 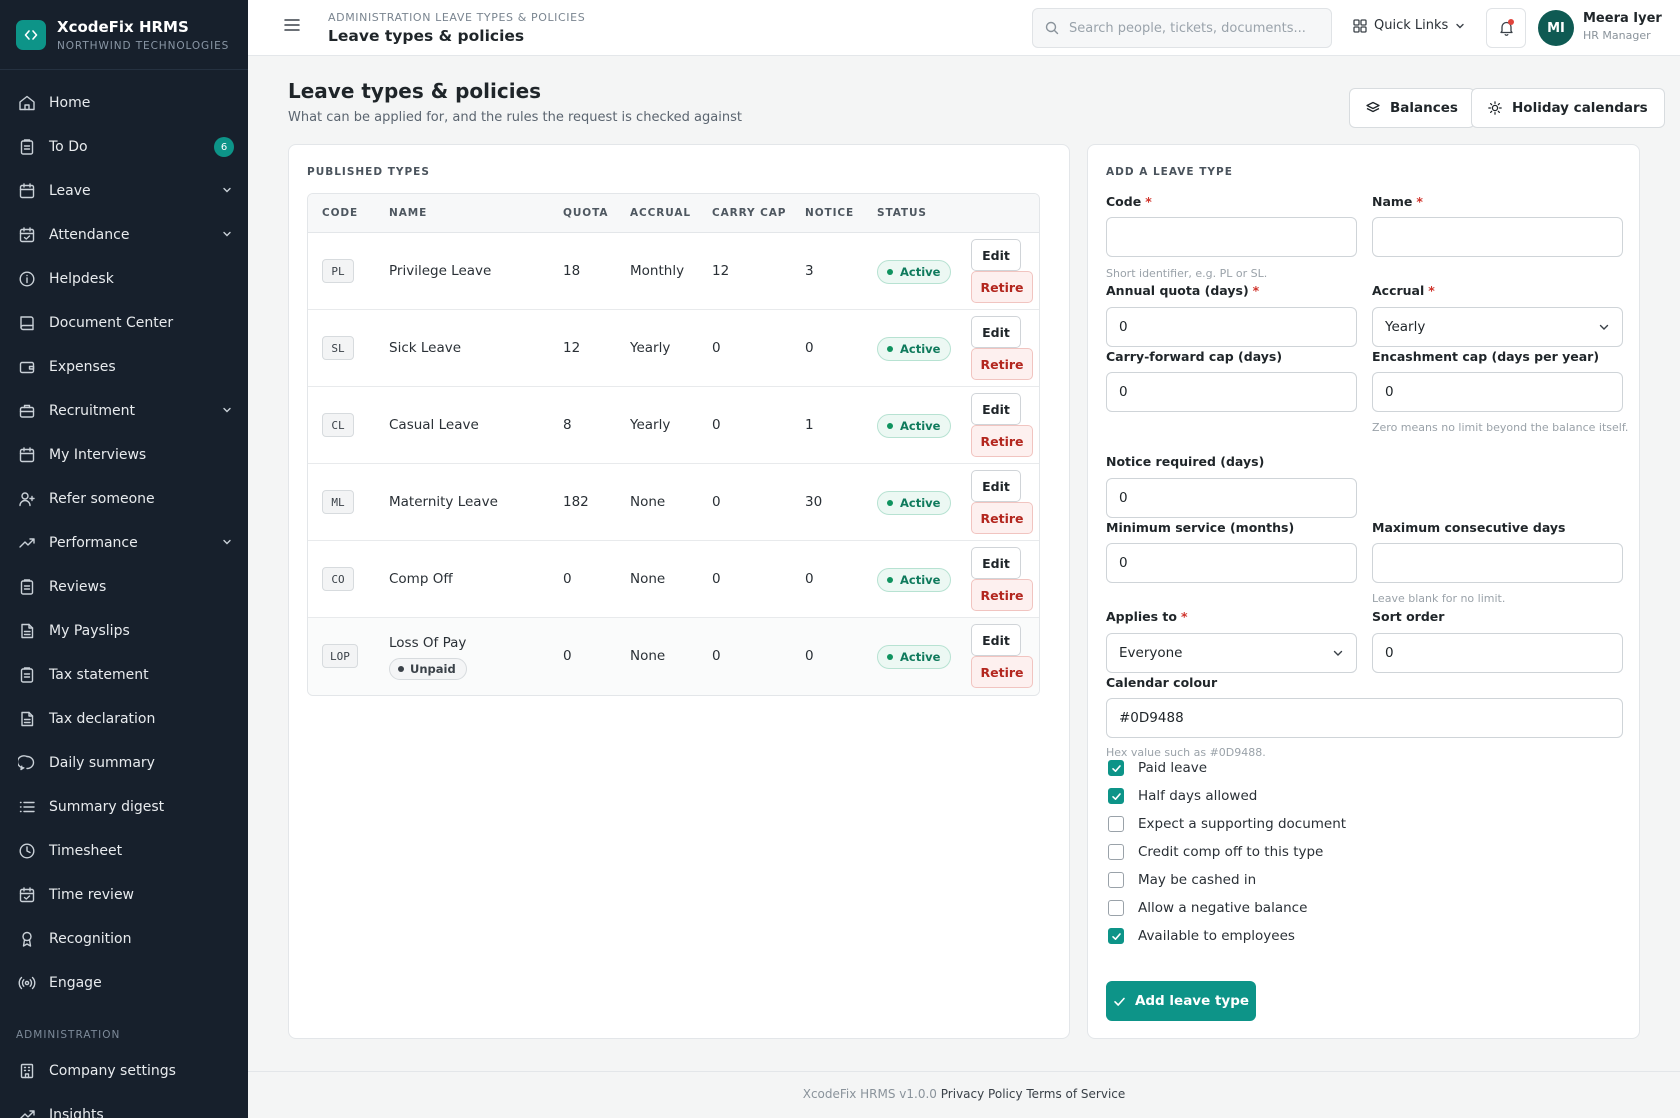 I want to click on sidebar-item-label: Home, so click(x=70, y=103).